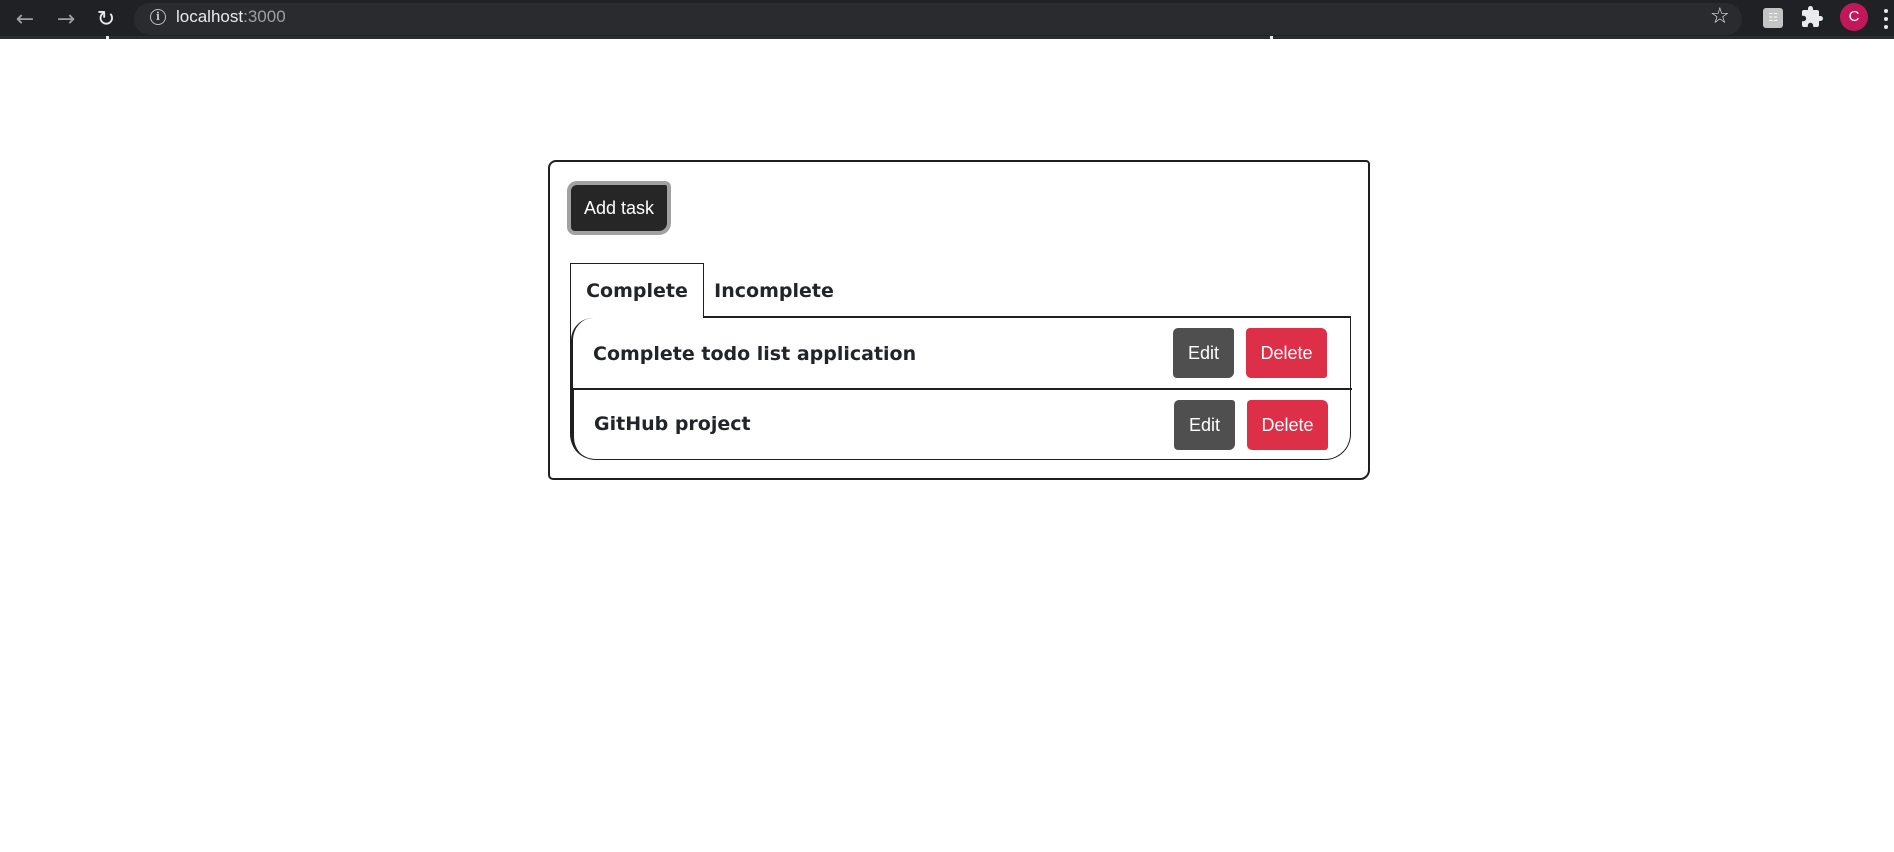 This screenshot has height=852, width=1894. I want to click on url-text: localhost:3000, so click(231, 17).